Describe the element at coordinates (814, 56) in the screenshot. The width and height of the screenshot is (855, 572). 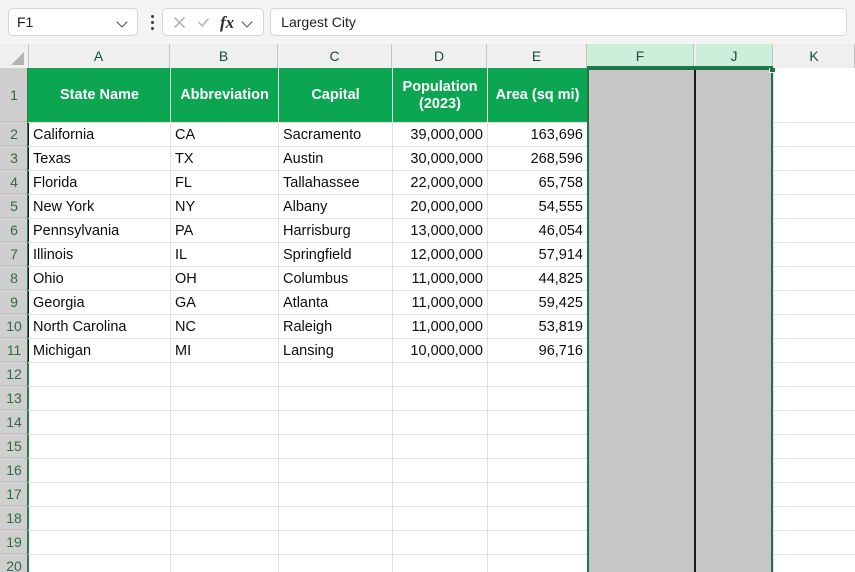
I see `column-header-k: K` at that location.